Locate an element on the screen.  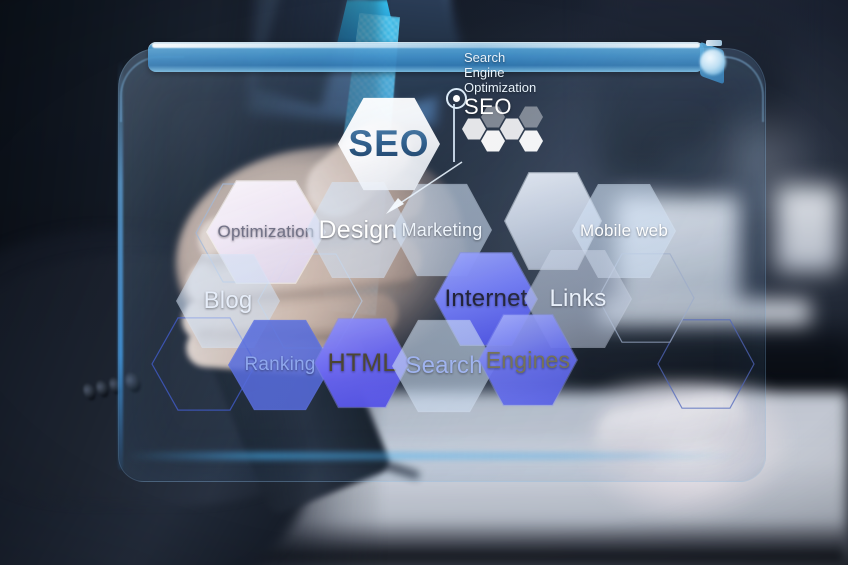
hexagon-label-links: Links is located at coordinates (578, 298).